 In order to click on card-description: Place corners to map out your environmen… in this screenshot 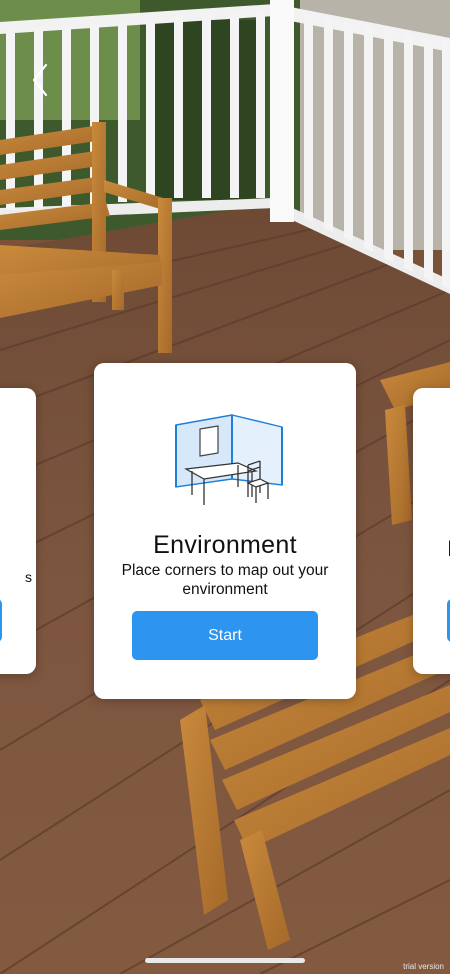, I will do `click(225, 580)`.